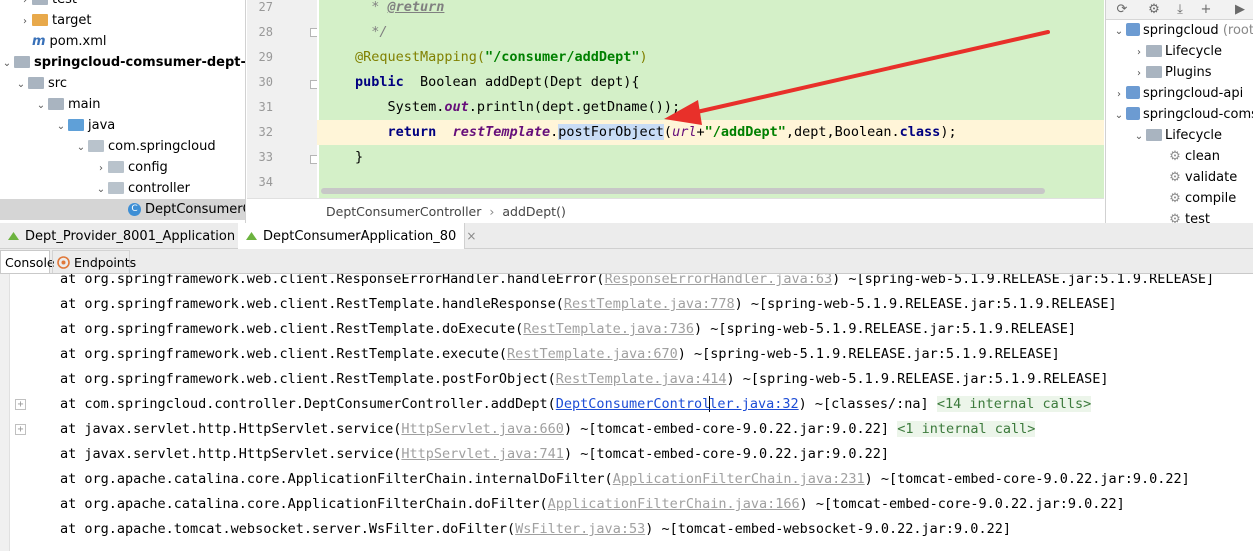 The height and width of the screenshot is (551, 1253). What do you see at coordinates (403, 211) in the screenshot?
I see `breadcrumb-class: DeptConsumerController` at bounding box center [403, 211].